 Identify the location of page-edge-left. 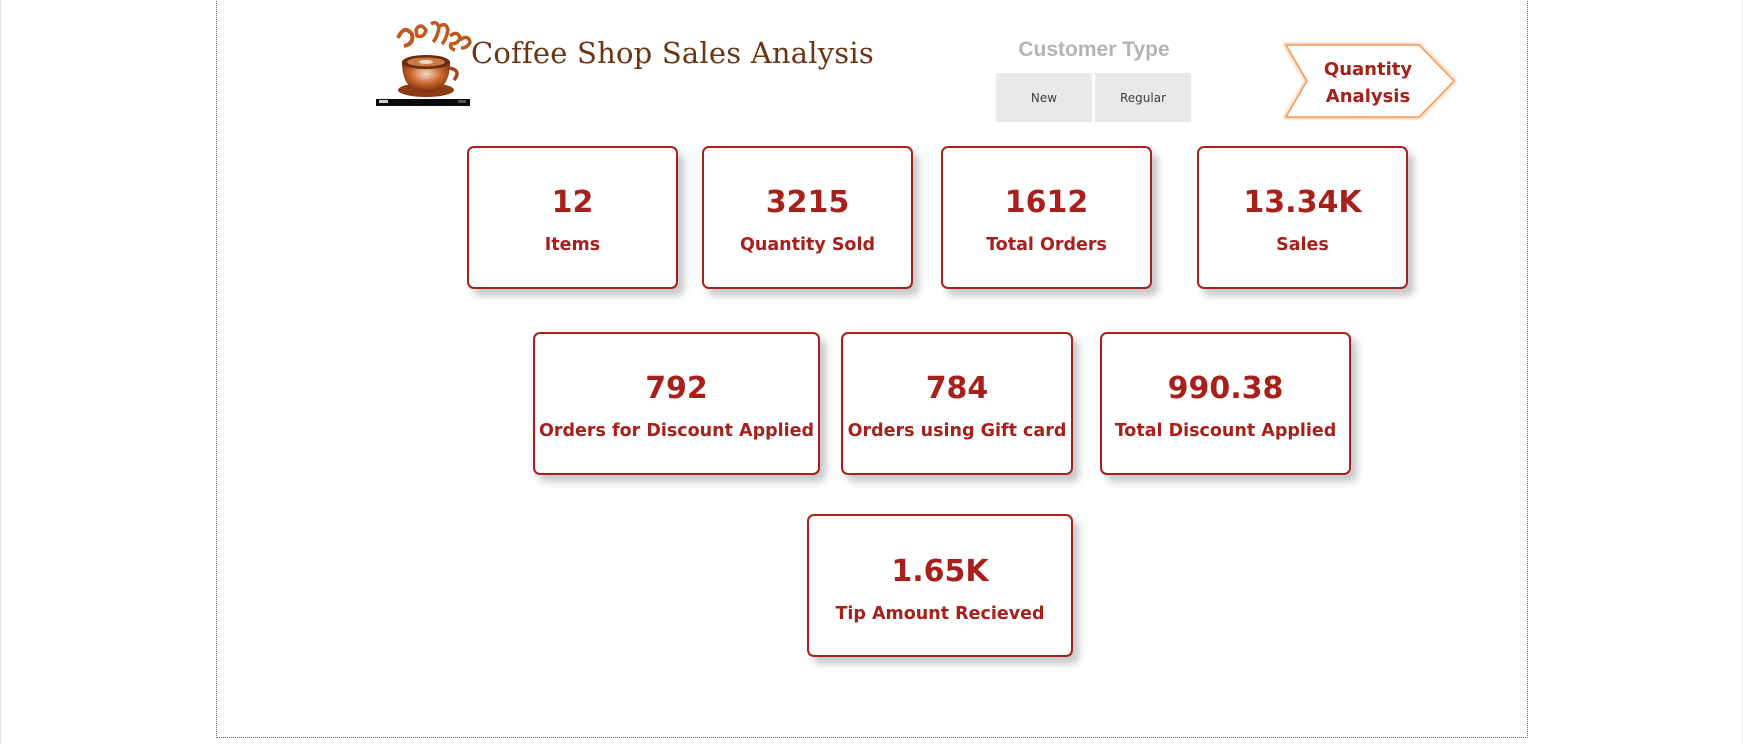
(0, 372).